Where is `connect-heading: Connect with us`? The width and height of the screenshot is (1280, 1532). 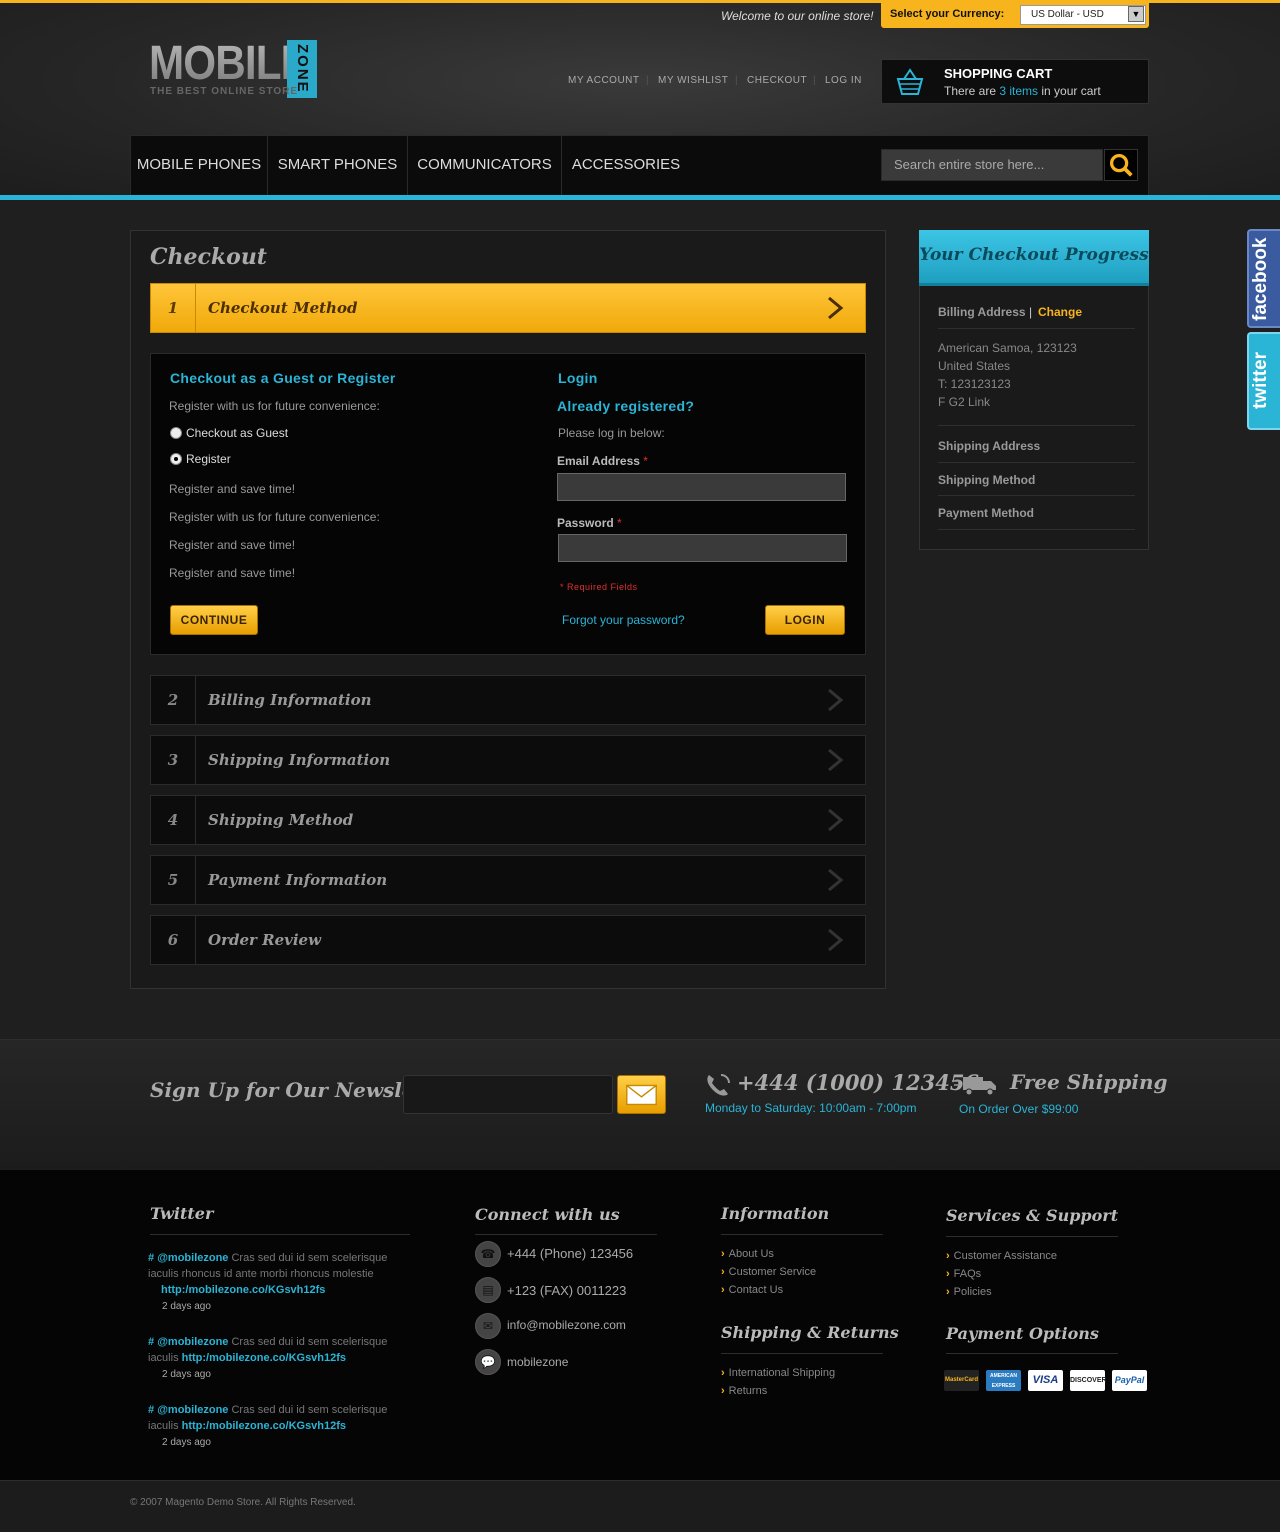
connect-heading: Connect with us is located at coordinates (547, 1214).